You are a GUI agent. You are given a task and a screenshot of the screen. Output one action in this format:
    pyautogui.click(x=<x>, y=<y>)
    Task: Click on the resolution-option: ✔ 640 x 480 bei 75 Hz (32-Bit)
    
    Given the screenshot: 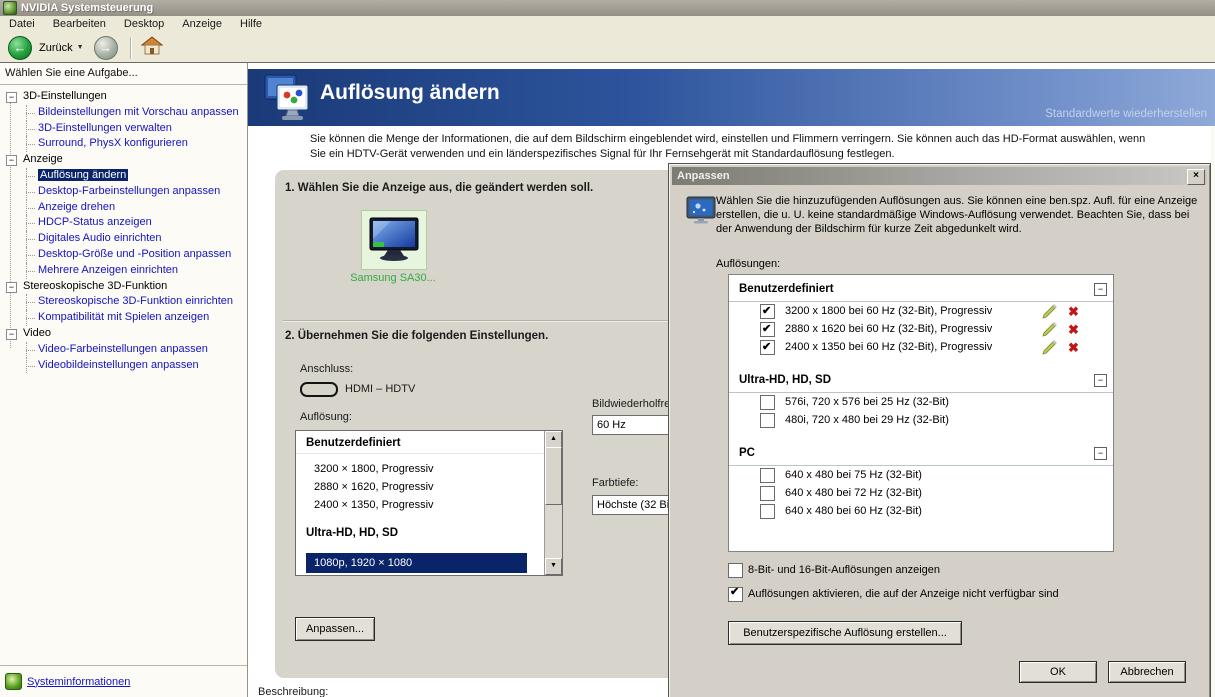 What is the action you would take?
    pyautogui.click(x=921, y=475)
    